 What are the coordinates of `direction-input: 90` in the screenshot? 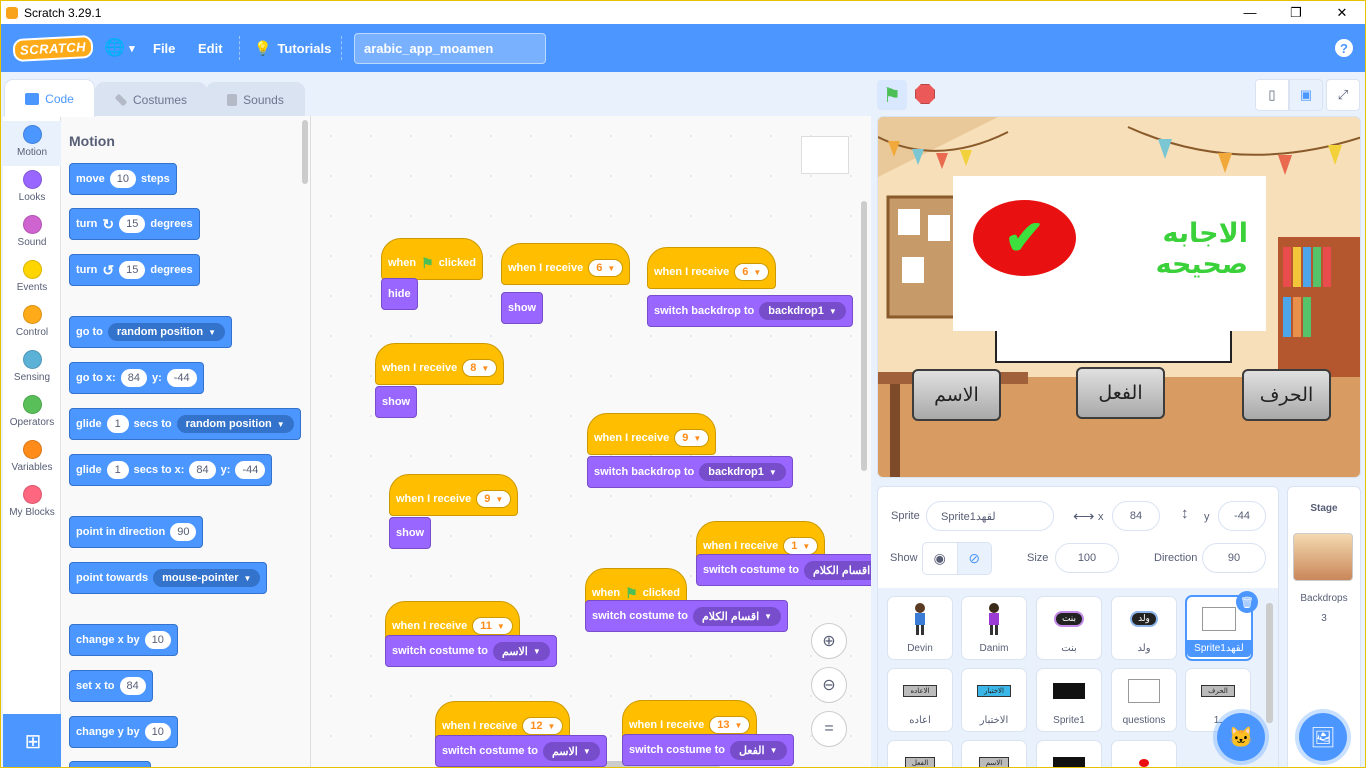 It's located at (1234, 558).